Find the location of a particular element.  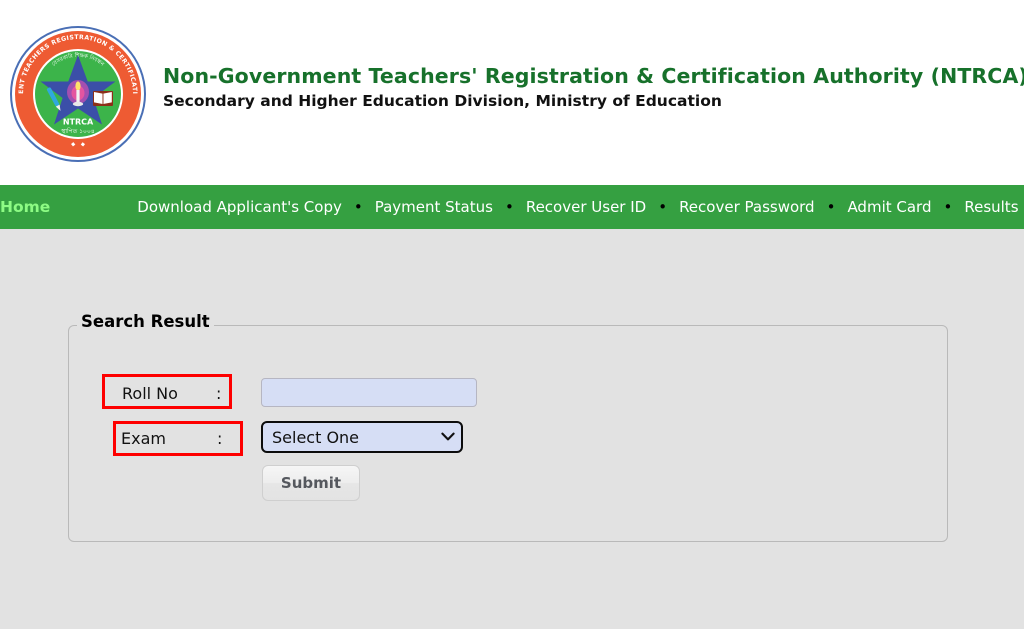

nav-item-results: Results is located at coordinates (991, 207).